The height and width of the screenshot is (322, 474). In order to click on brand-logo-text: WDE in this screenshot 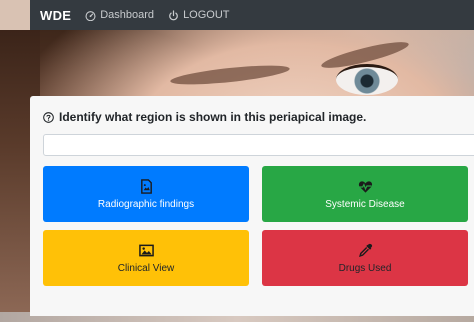, I will do `click(55, 15)`.